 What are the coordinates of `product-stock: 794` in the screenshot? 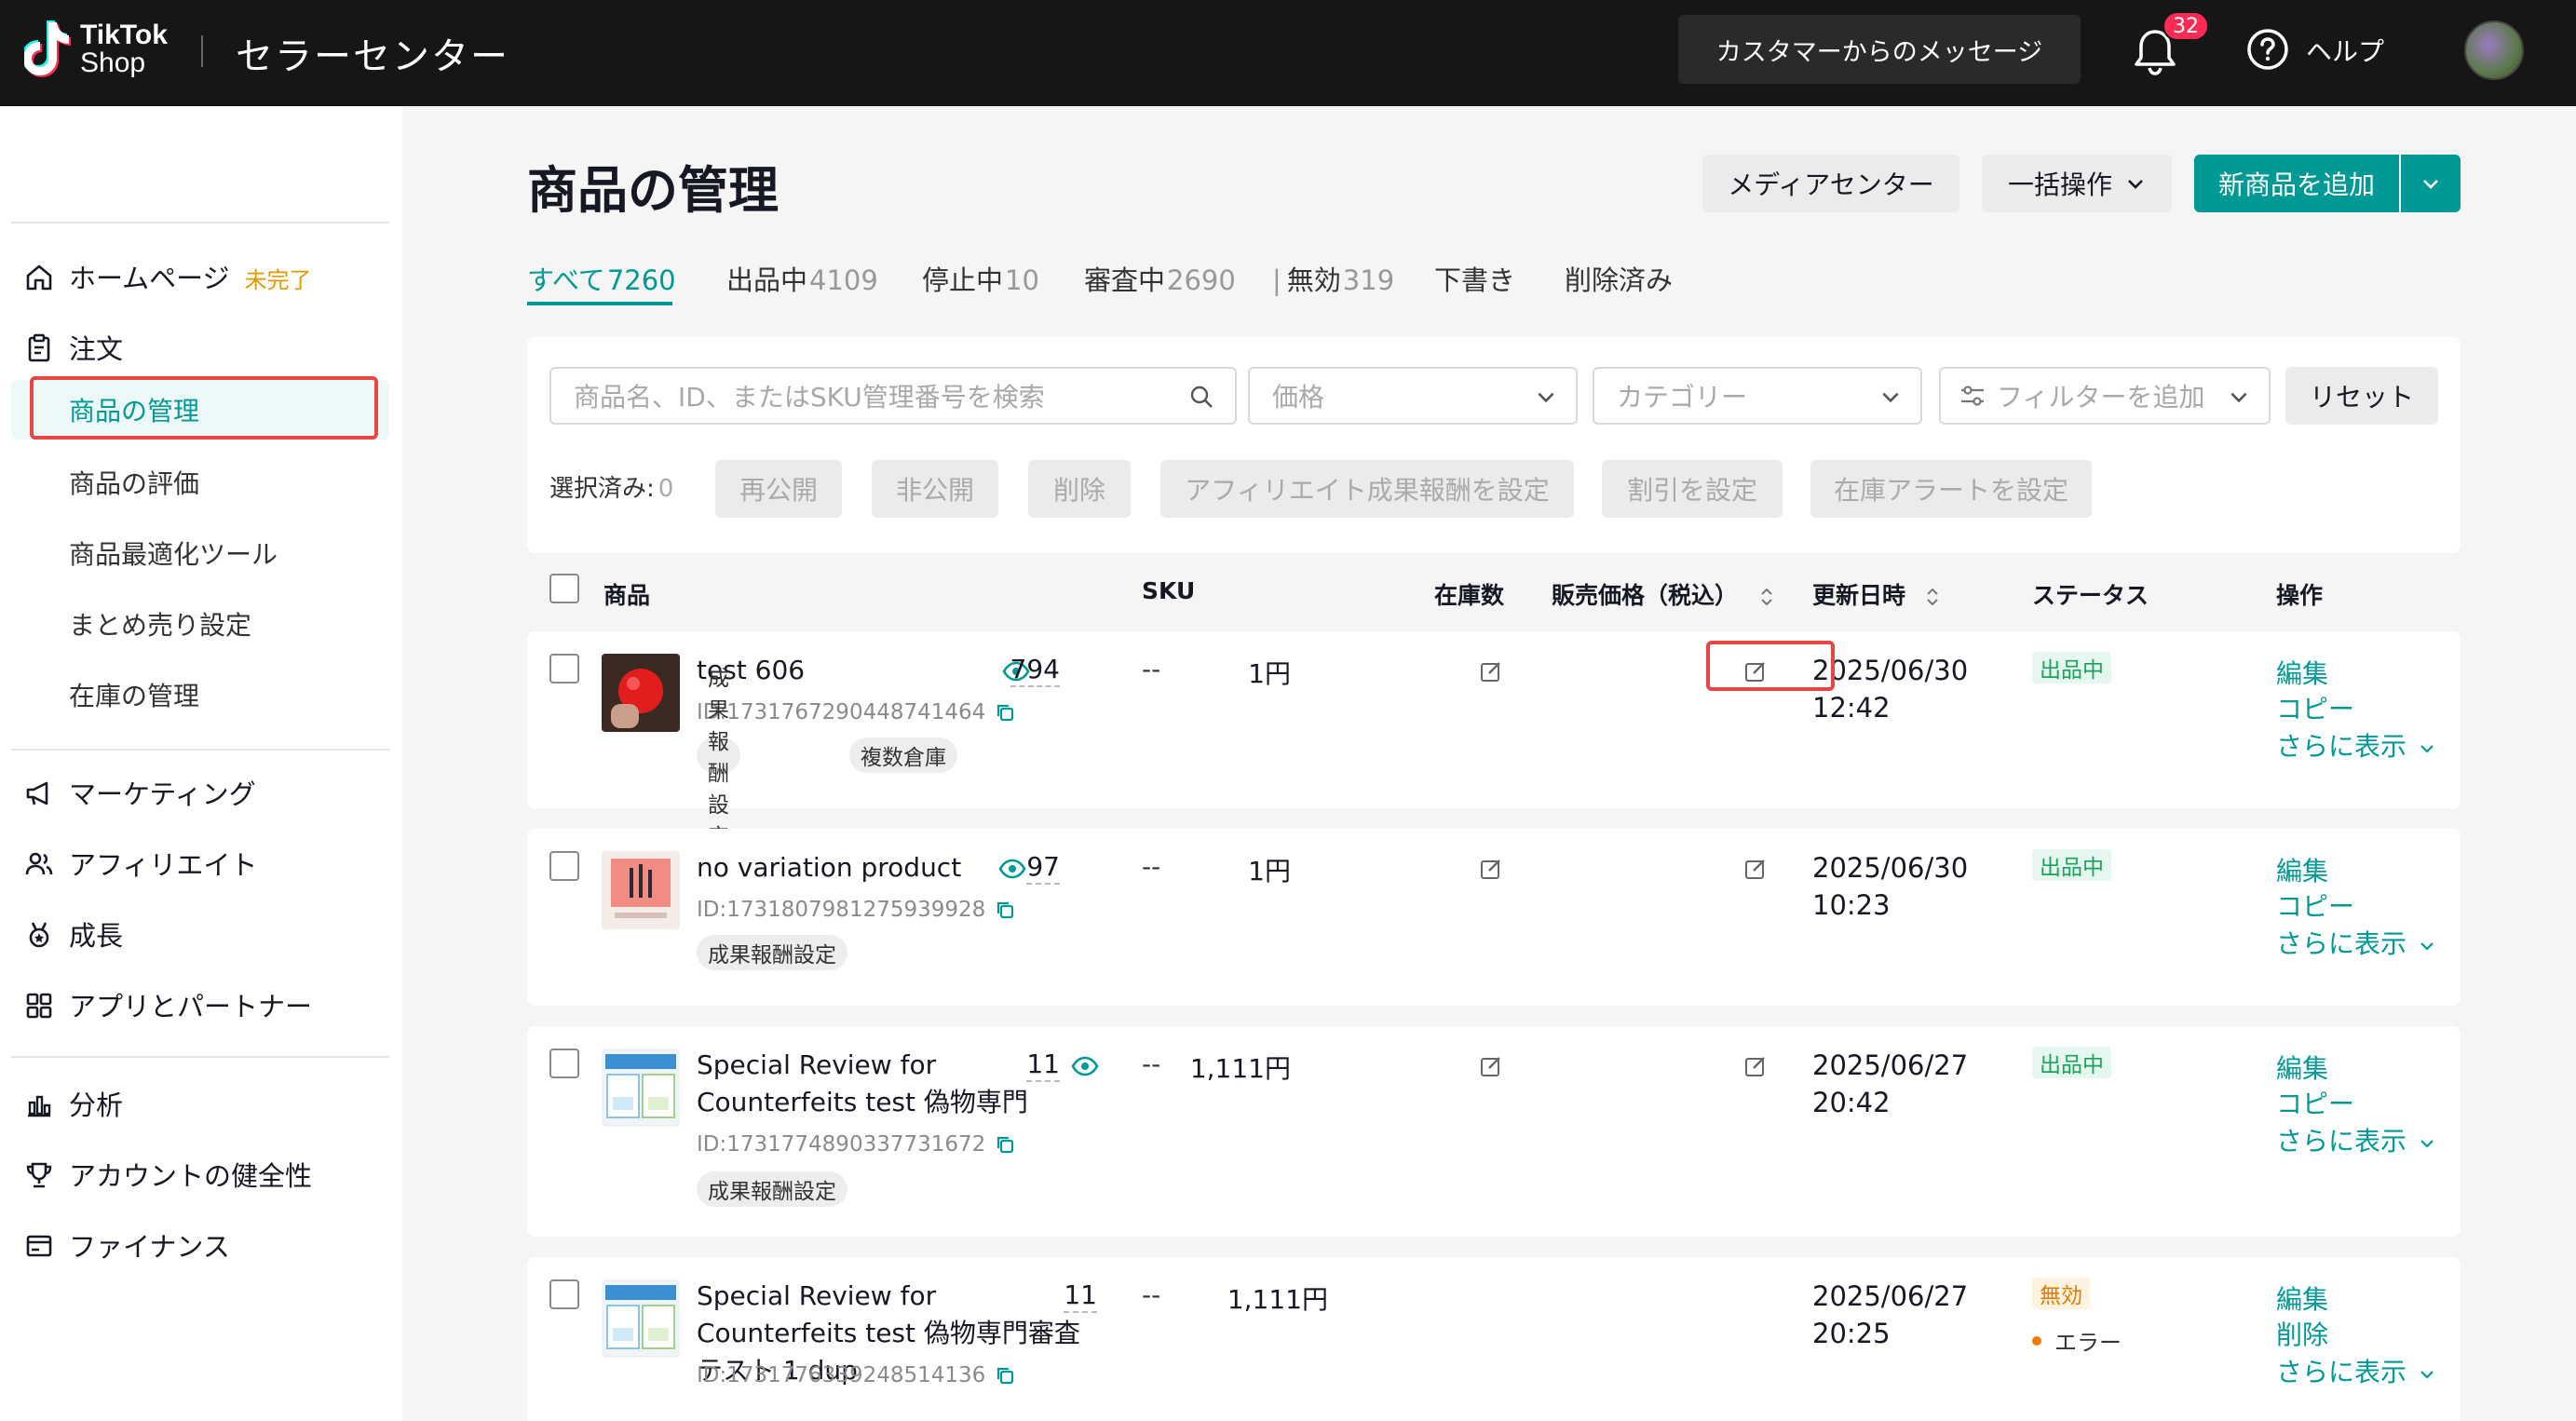 It's located at (1035, 670).